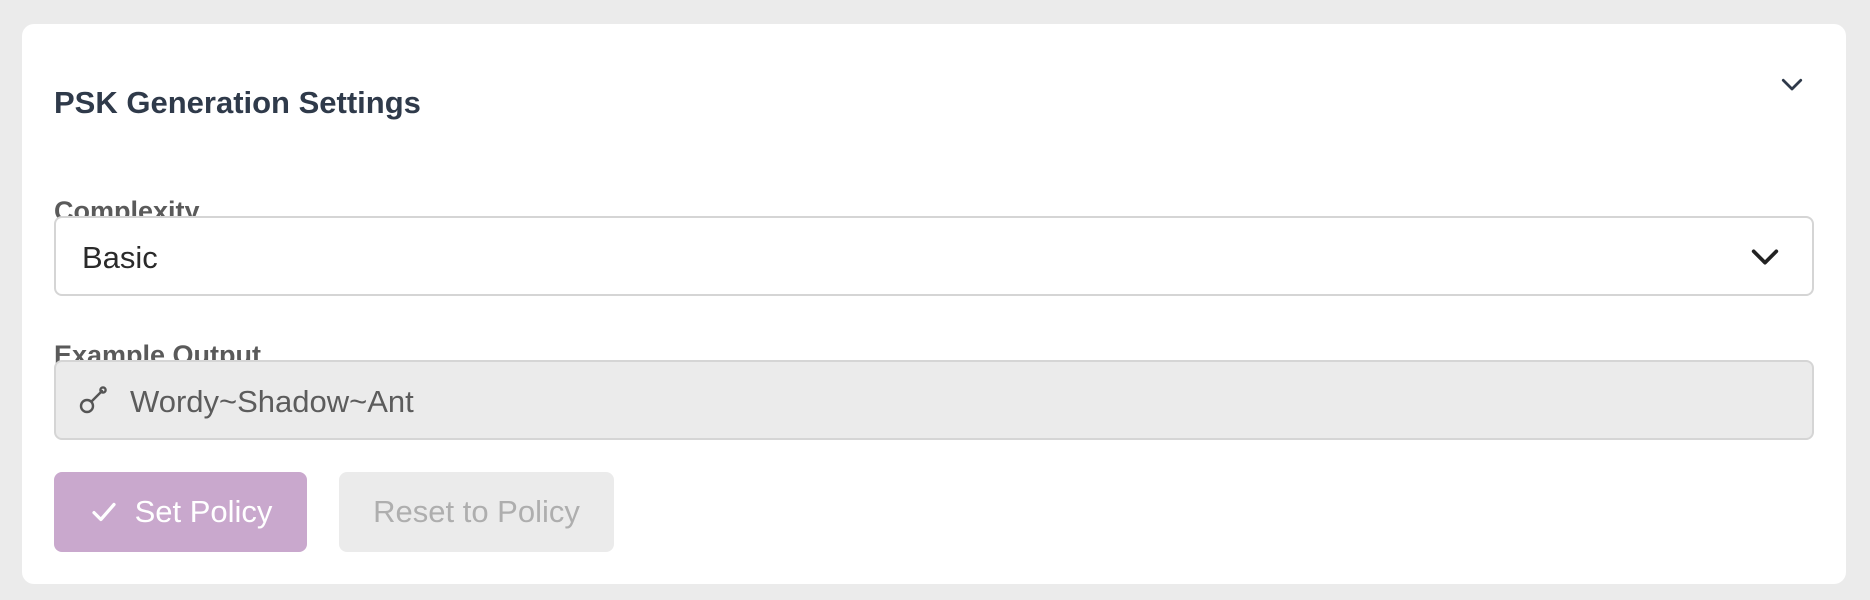  Describe the element at coordinates (272, 401) in the screenshot. I see `example-output-value: Wordy~Shadow~Ant` at that location.